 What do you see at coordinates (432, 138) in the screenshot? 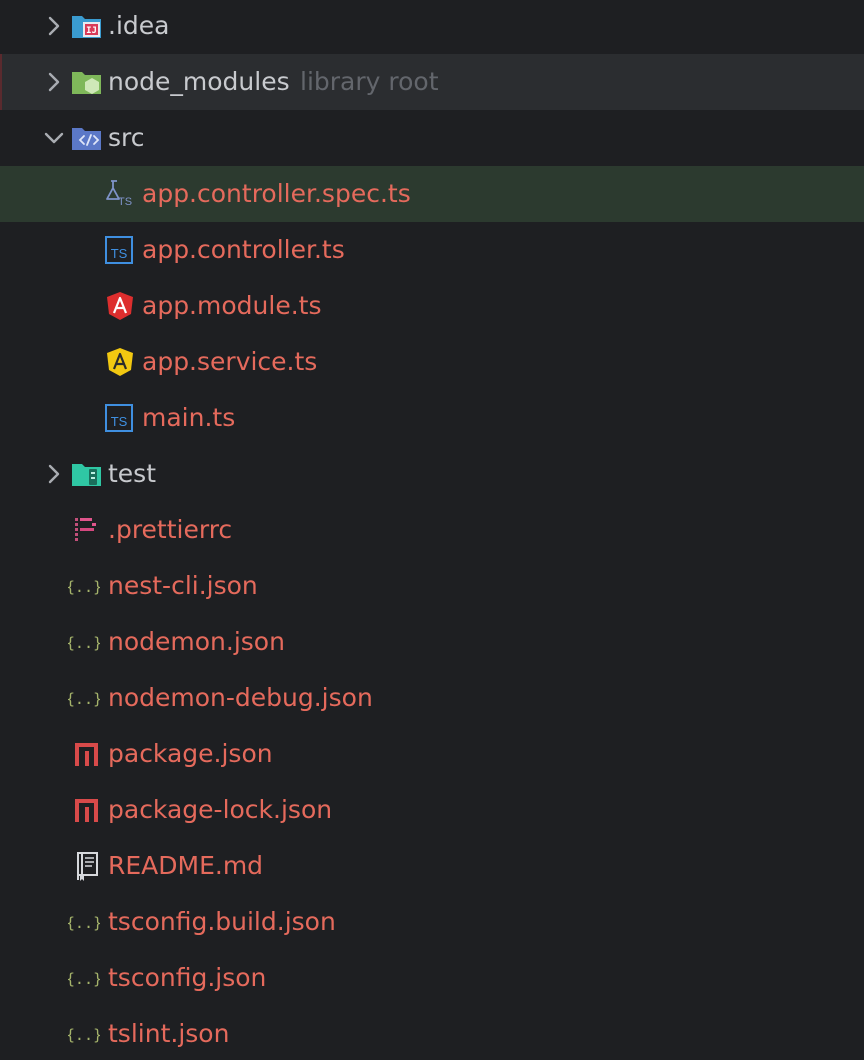
I see `tree-row-src: src` at bounding box center [432, 138].